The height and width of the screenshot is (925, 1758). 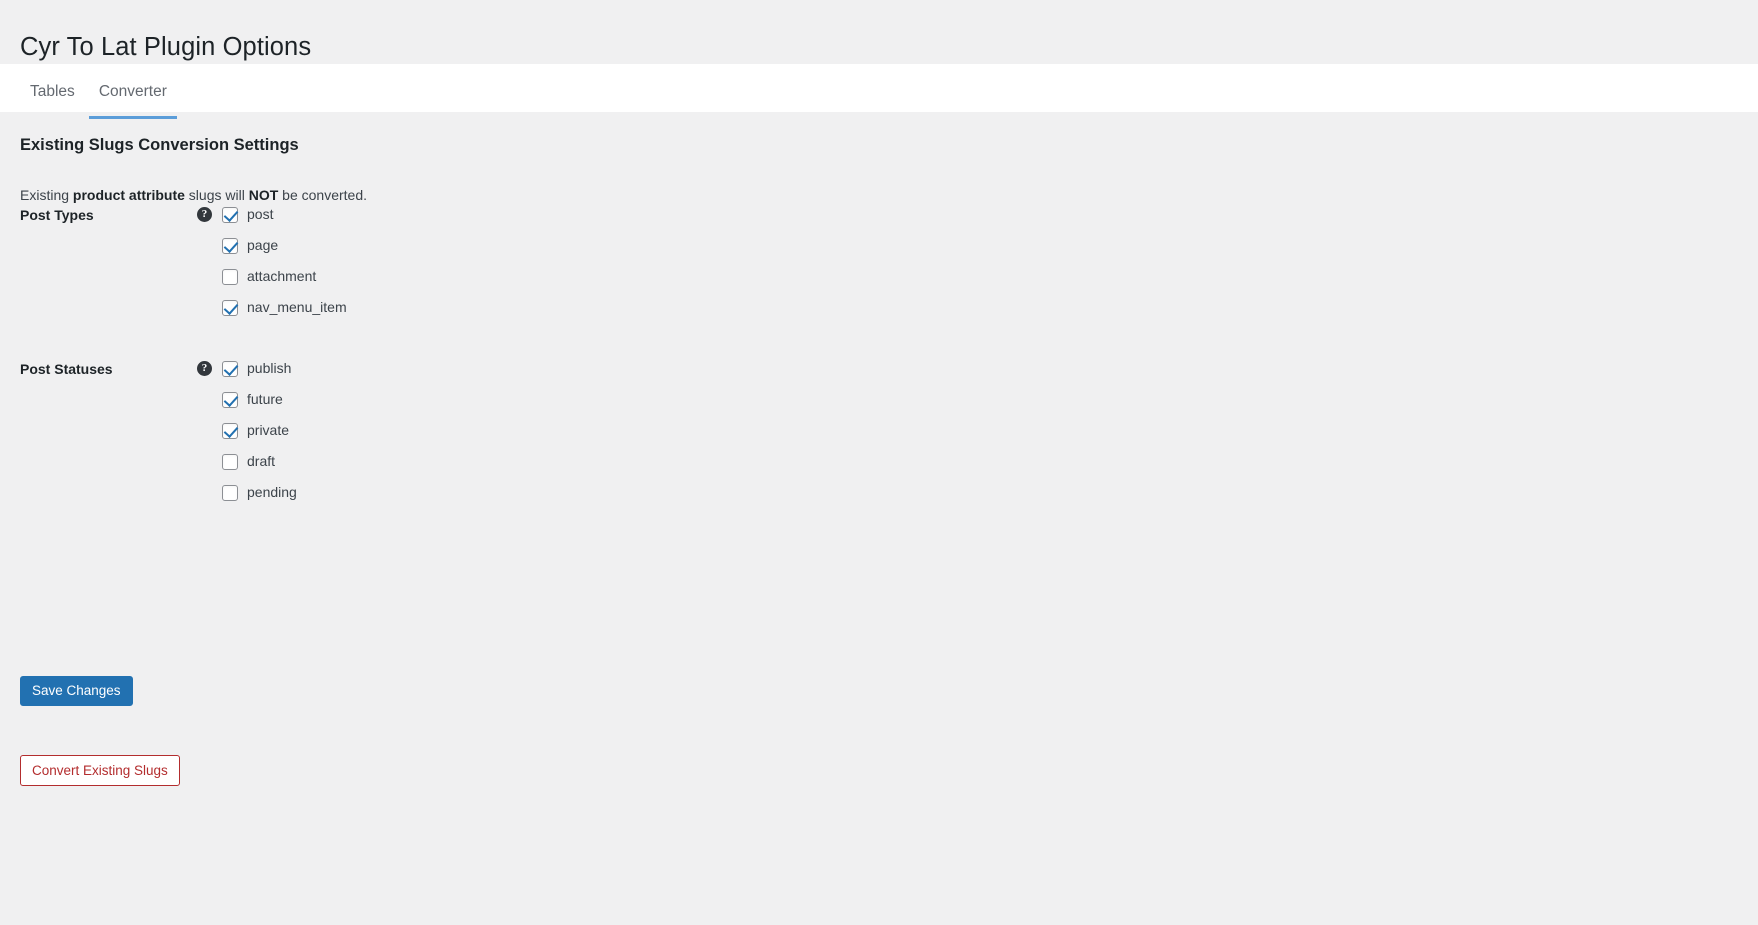 I want to click on checkbox-private: private, so click(x=259, y=430).